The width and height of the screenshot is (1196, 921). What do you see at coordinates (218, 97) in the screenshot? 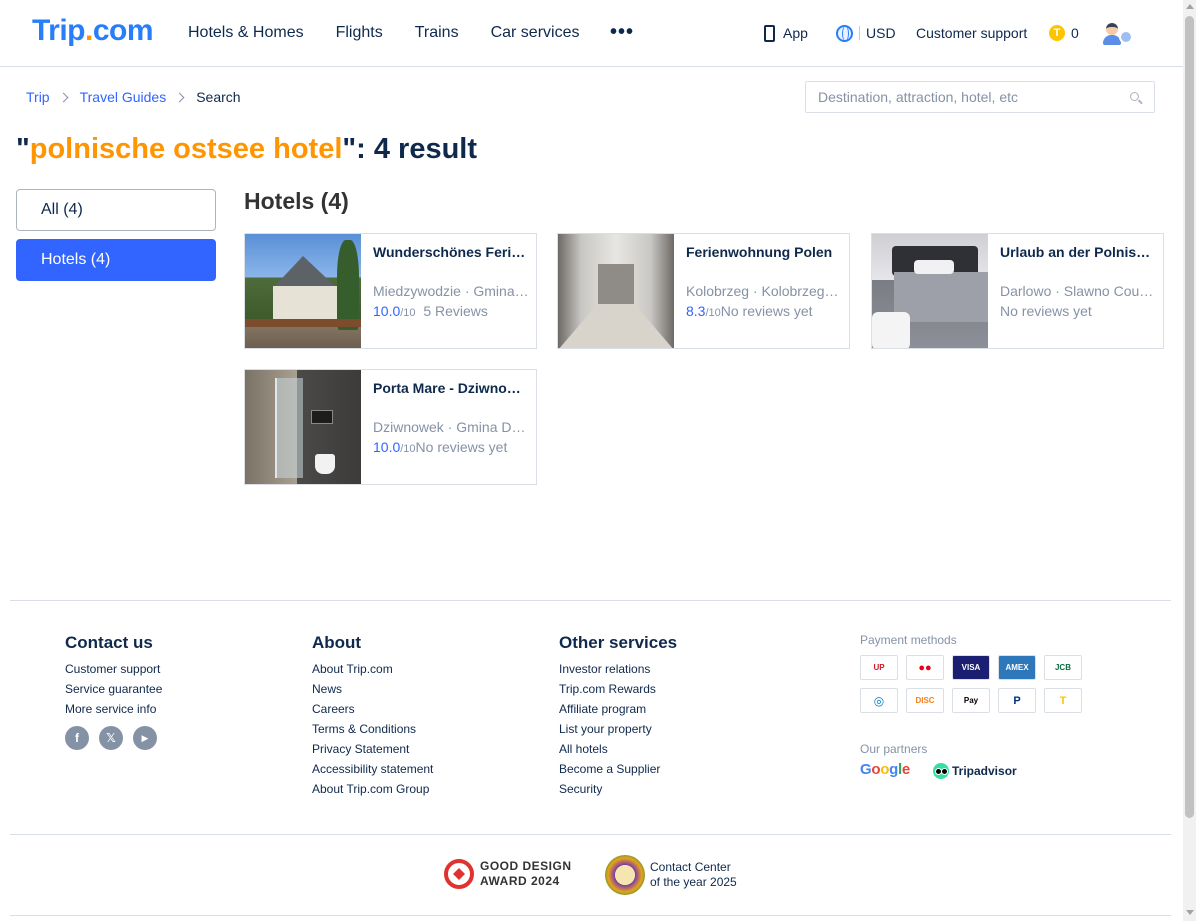
I see `breadcrumb-current: Search` at bounding box center [218, 97].